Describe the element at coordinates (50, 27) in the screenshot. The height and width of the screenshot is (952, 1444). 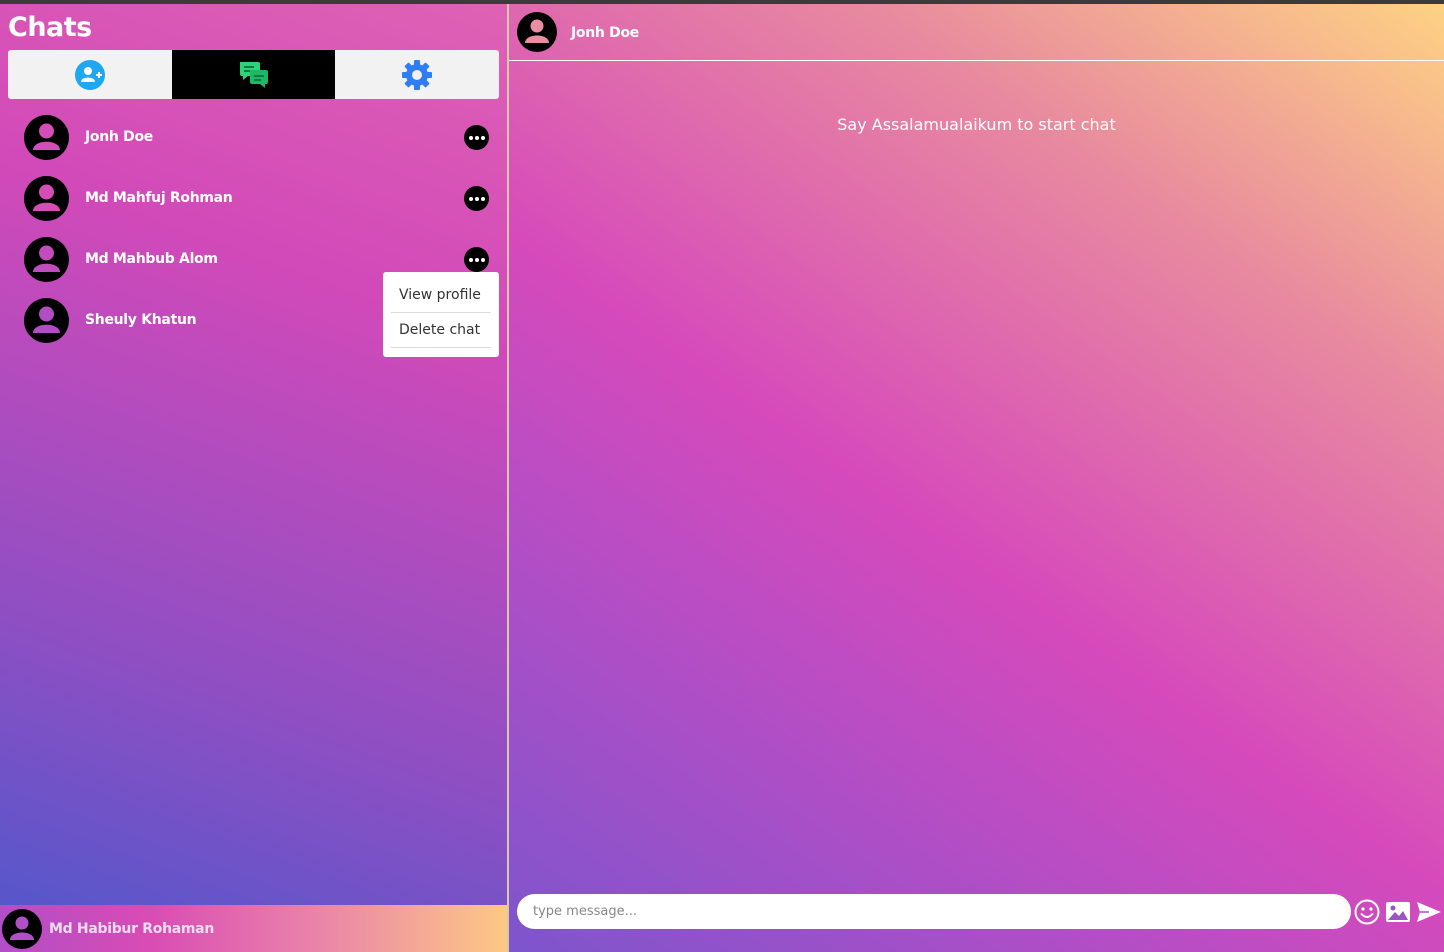
I see `sidebar-title: Chats` at that location.